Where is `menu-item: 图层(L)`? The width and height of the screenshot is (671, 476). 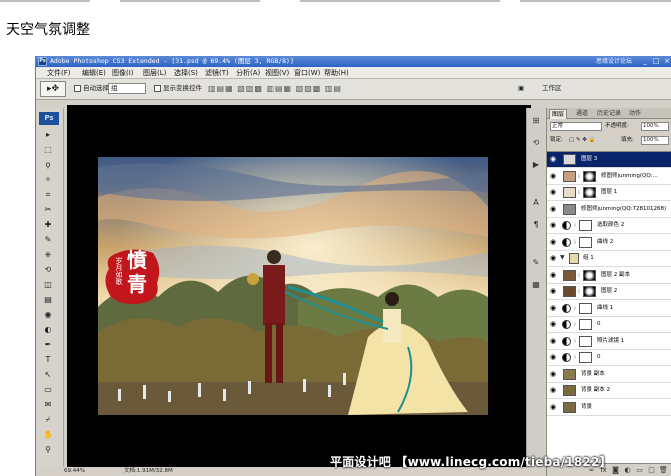
menu-item: 图层(L) is located at coordinates (154, 73).